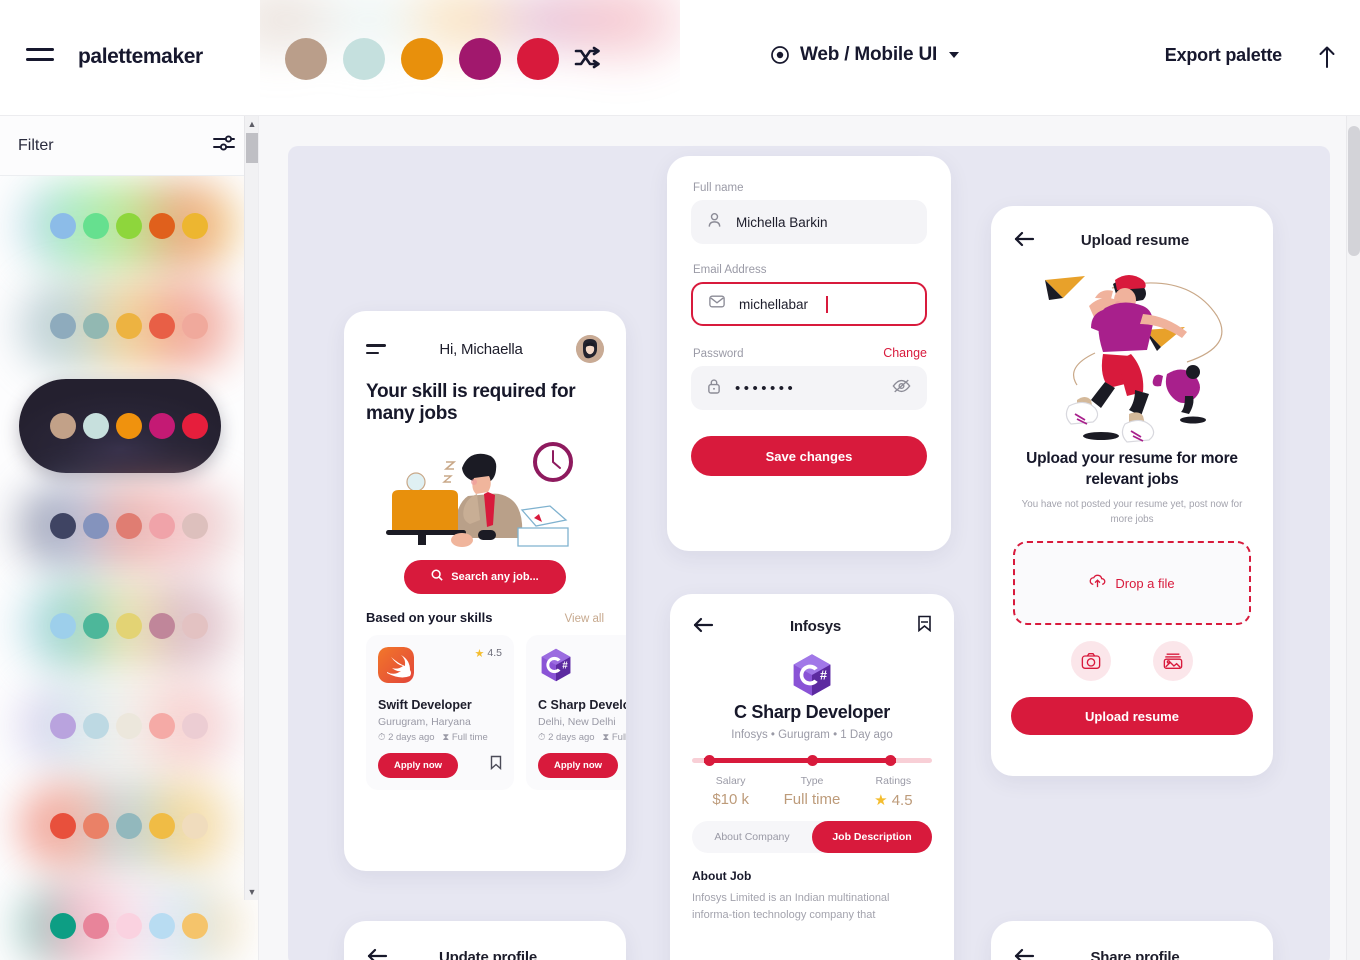 The image size is (1360, 960). What do you see at coordinates (1132, 583) in the screenshot?
I see `drop-file-zone: Drop a file` at bounding box center [1132, 583].